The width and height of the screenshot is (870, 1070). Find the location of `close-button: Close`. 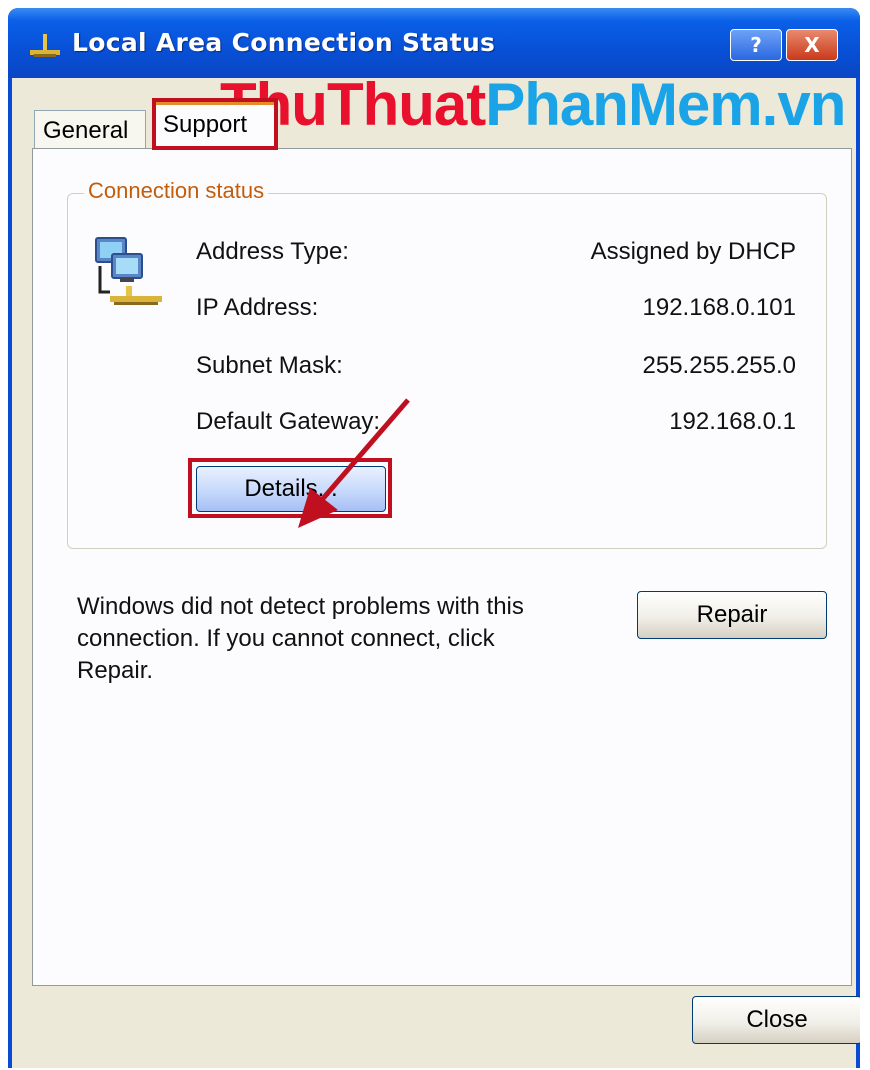

close-button: Close is located at coordinates (776, 1020).